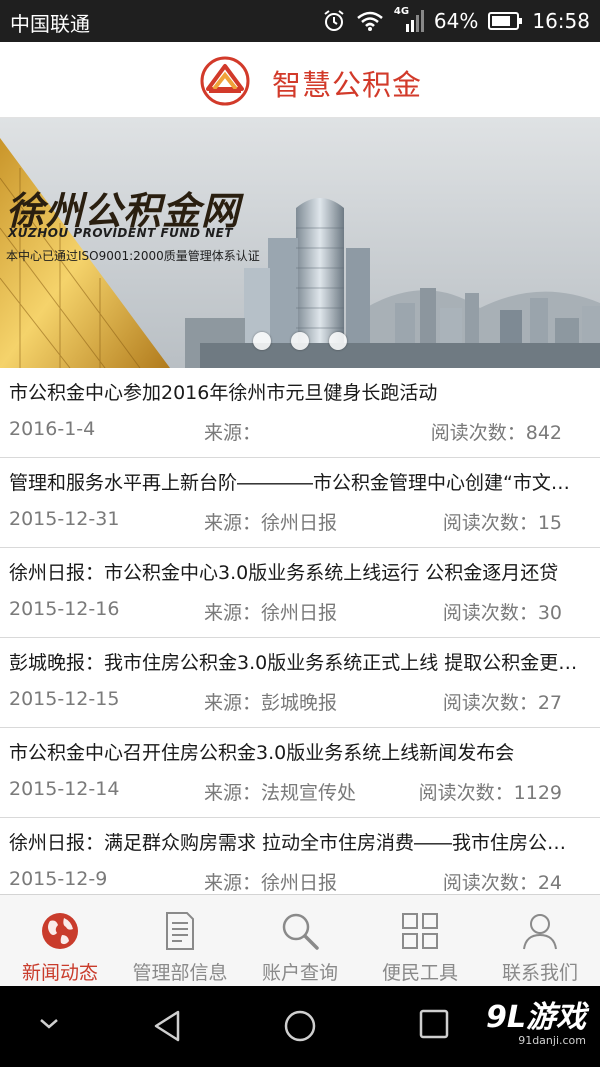  I want to click on app-logo-icon, so click(225, 81).